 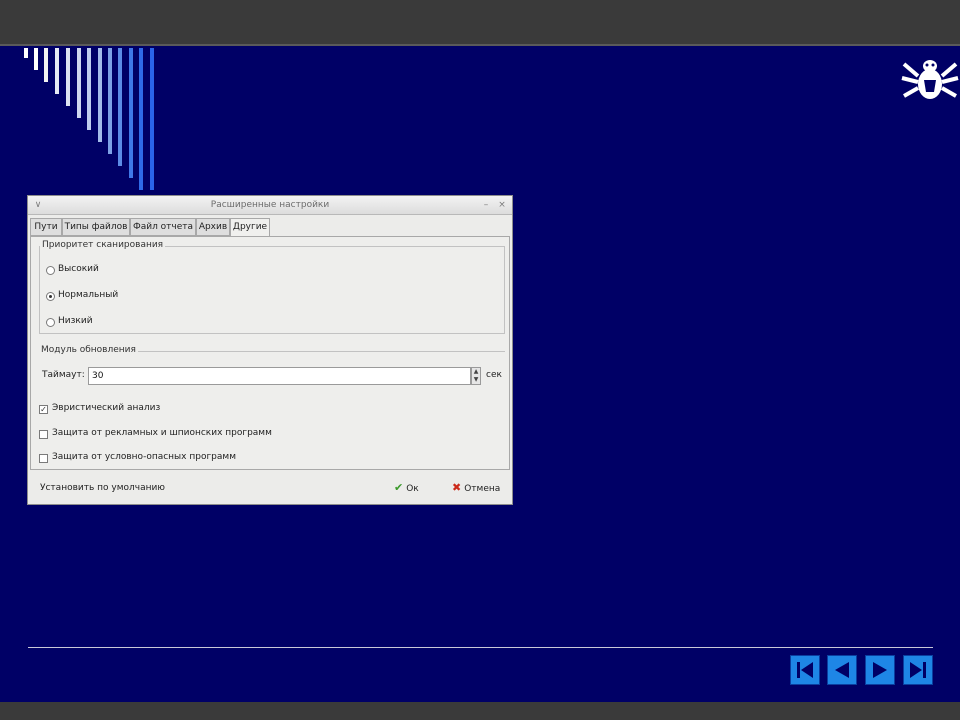 What do you see at coordinates (482, 489) in the screenshot?
I see `cancel-button-label: Отмена` at bounding box center [482, 489].